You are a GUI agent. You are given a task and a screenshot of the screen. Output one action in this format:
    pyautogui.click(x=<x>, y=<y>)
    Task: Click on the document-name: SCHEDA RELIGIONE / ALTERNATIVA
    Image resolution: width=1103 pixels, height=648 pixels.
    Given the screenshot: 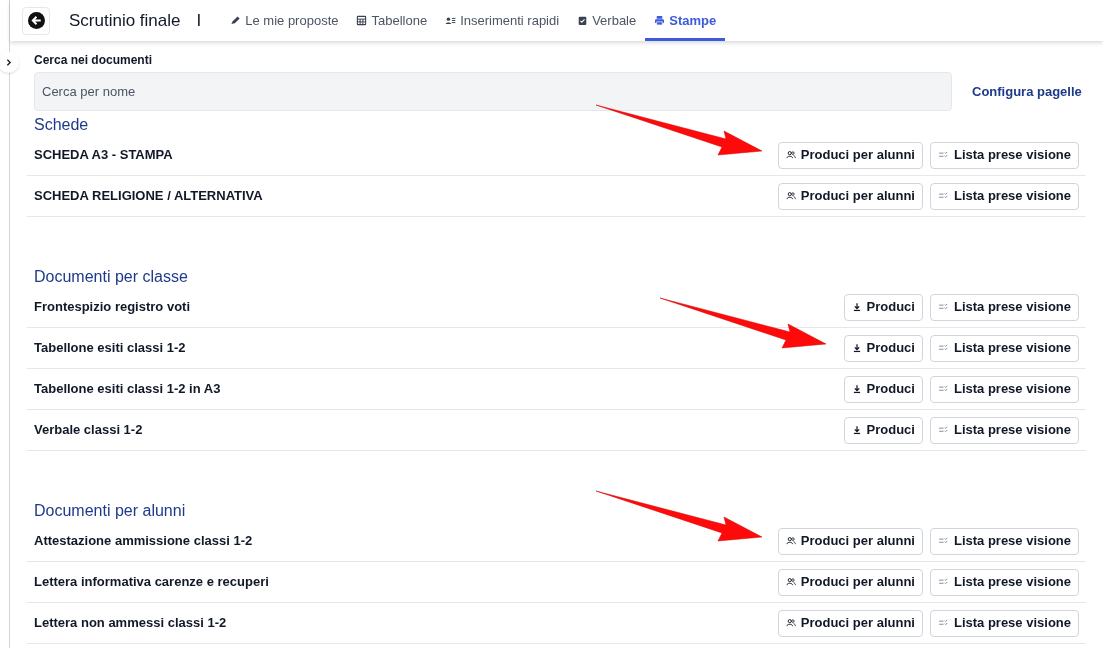 What is the action you would take?
    pyautogui.click(x=149, y=196)
    